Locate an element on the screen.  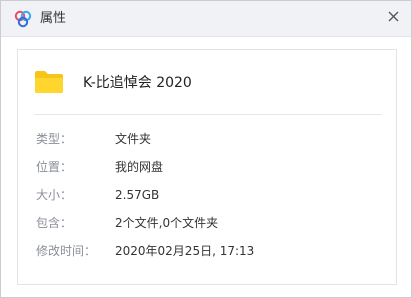
property-row-location: 位置： 我的网盘 is located at coordinates (209, 167).